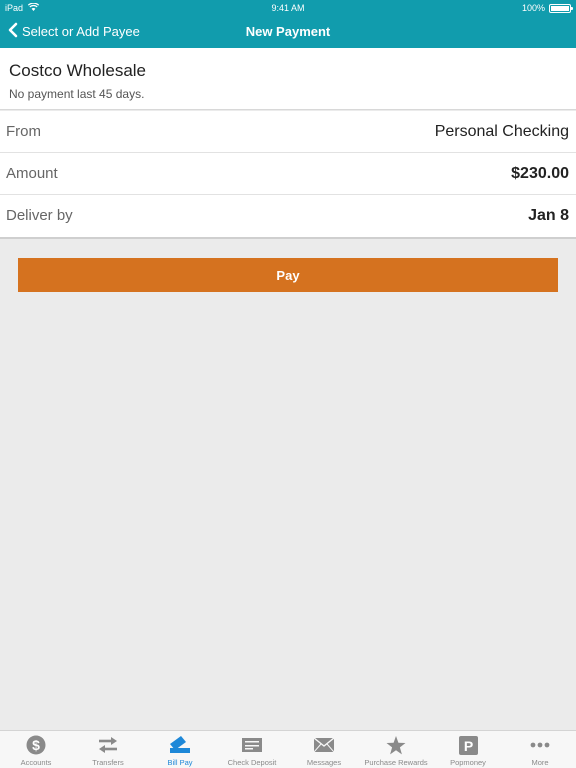 Image resolution: width=576 pixels, height=768 pixels. What do you see at coordinates (180, 745) in the screenshot?
I see `bill-pay-icon` at bounding box center [180, 745].